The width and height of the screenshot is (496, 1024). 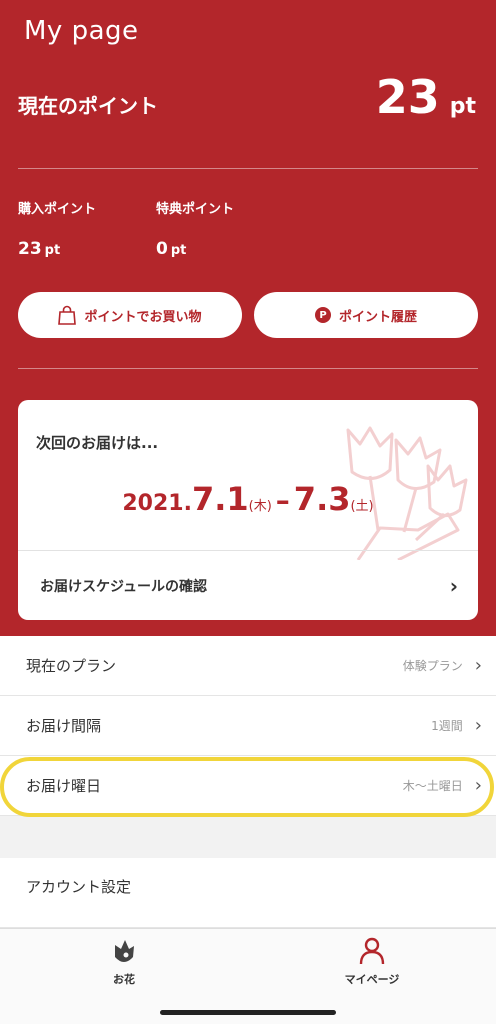 What do you see at coordinates (57, 209) in the screenshot?
I see `purchase-points-label: 購入ポイント` at bounding box center [57, 209].